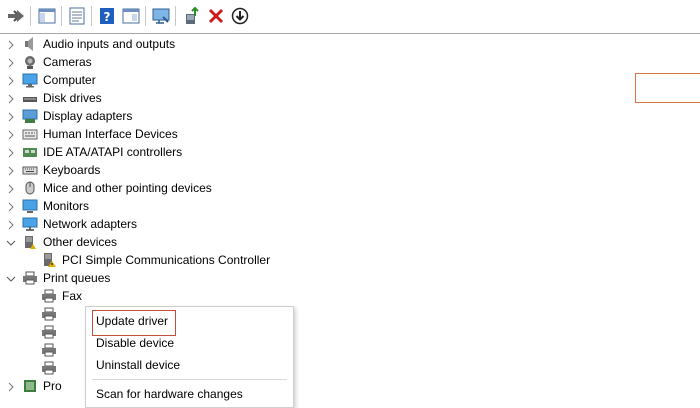  I want to click on tree-item-label: Disk drives, so click(72, 98).